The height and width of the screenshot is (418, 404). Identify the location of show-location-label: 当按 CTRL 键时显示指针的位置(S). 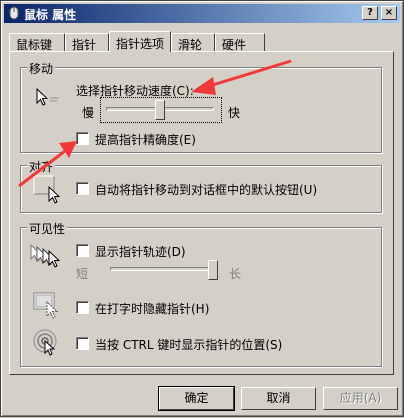
(189, 345).